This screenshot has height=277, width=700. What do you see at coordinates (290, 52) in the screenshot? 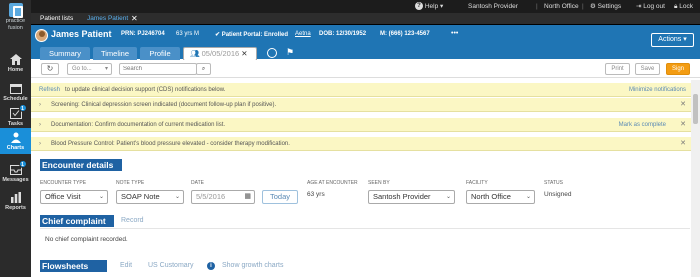
I see `flag-icon: ⚑` at bounding box center [290, 52].